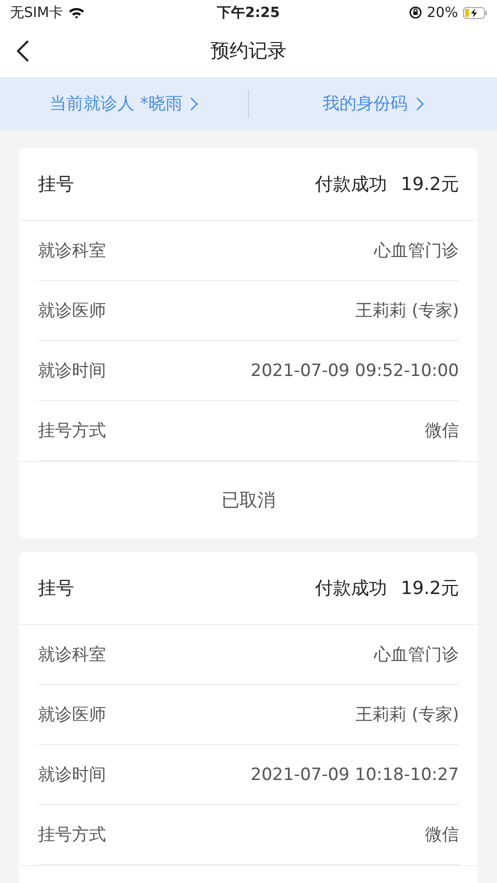 This screenshot has width=497, height=883. I want to click on info-link: 我的身份码, so click(373, 103).